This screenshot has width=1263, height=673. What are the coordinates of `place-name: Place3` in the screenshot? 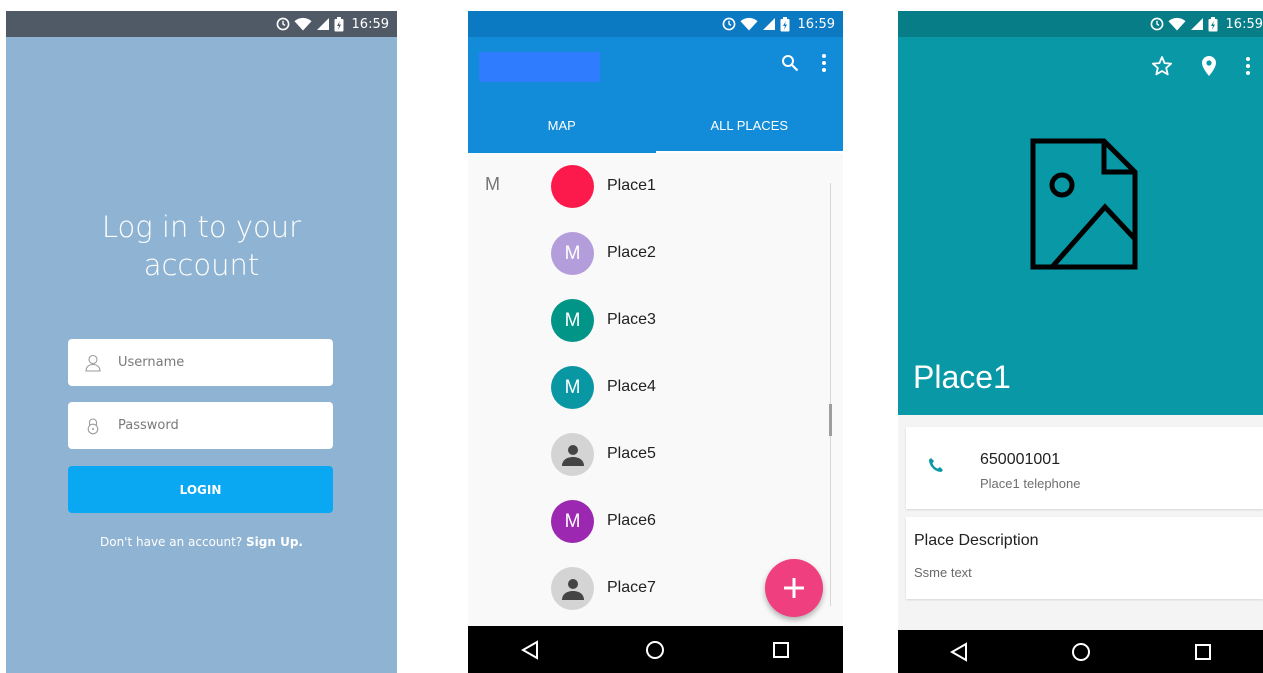 It's located at (631, 319).